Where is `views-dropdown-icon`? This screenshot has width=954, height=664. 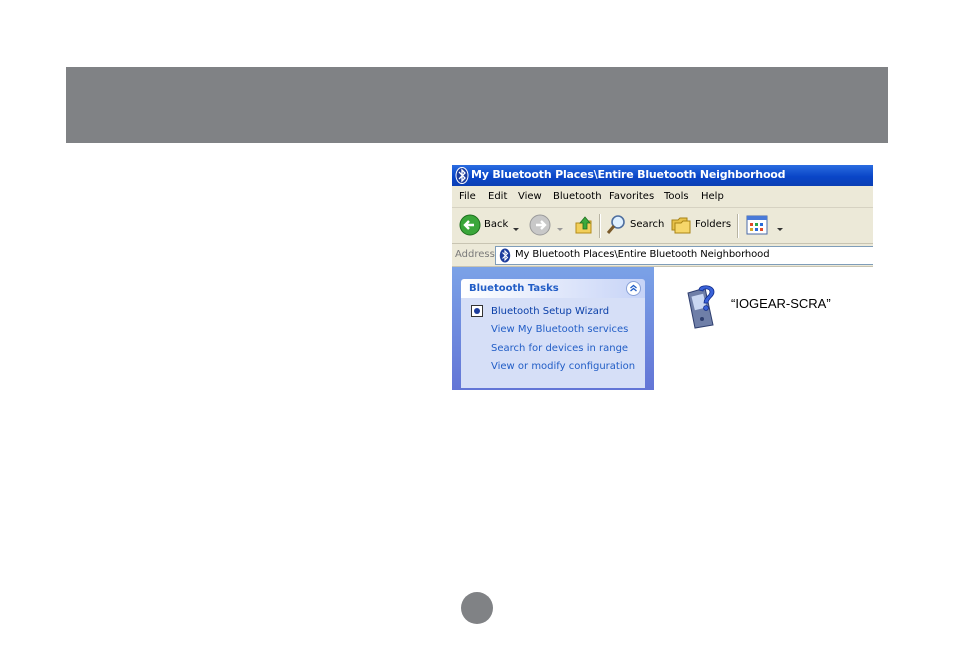 views-dropdown-icon is located at coordinates (780, 229).